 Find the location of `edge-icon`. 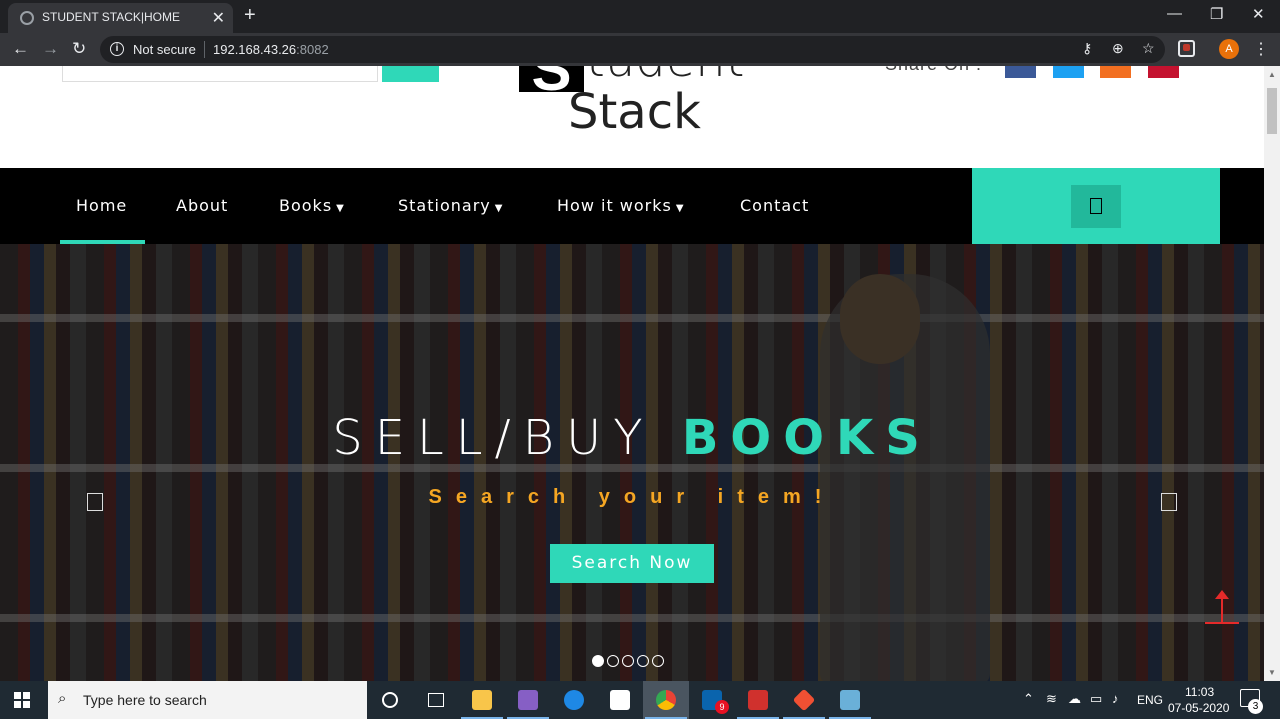

edge-icon is located at coordinates (574, 700).